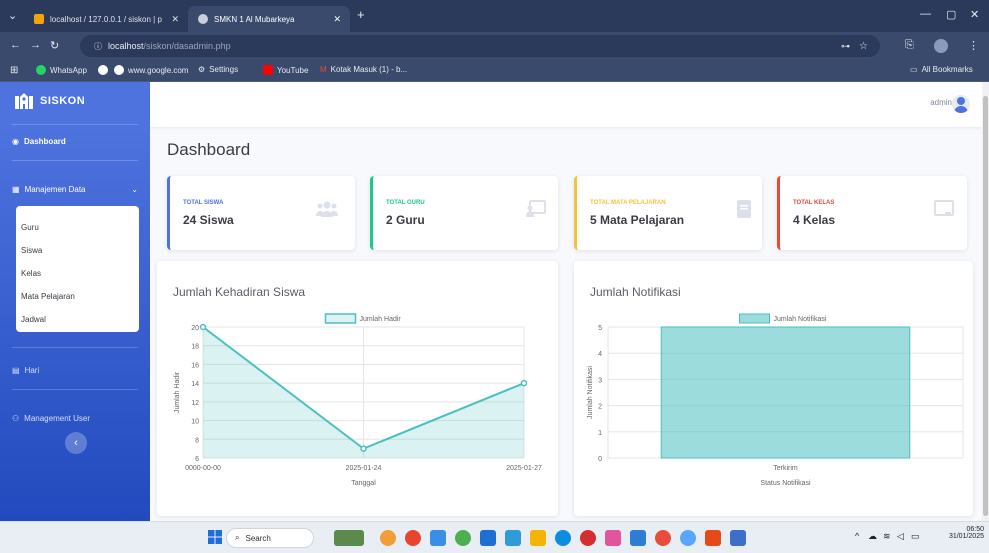 The image size is (989, 553). Describe the element at coordinates (863, 46) in the screenshot. I see `star-icon: ☆` at that location.